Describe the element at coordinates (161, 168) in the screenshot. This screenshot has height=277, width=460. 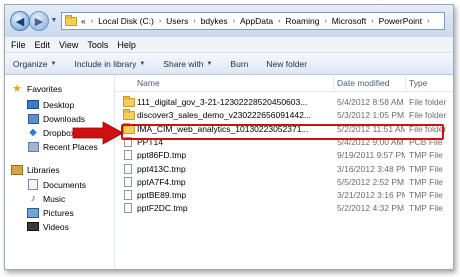
I see `file-name: ppt413C.tmp` at that location.